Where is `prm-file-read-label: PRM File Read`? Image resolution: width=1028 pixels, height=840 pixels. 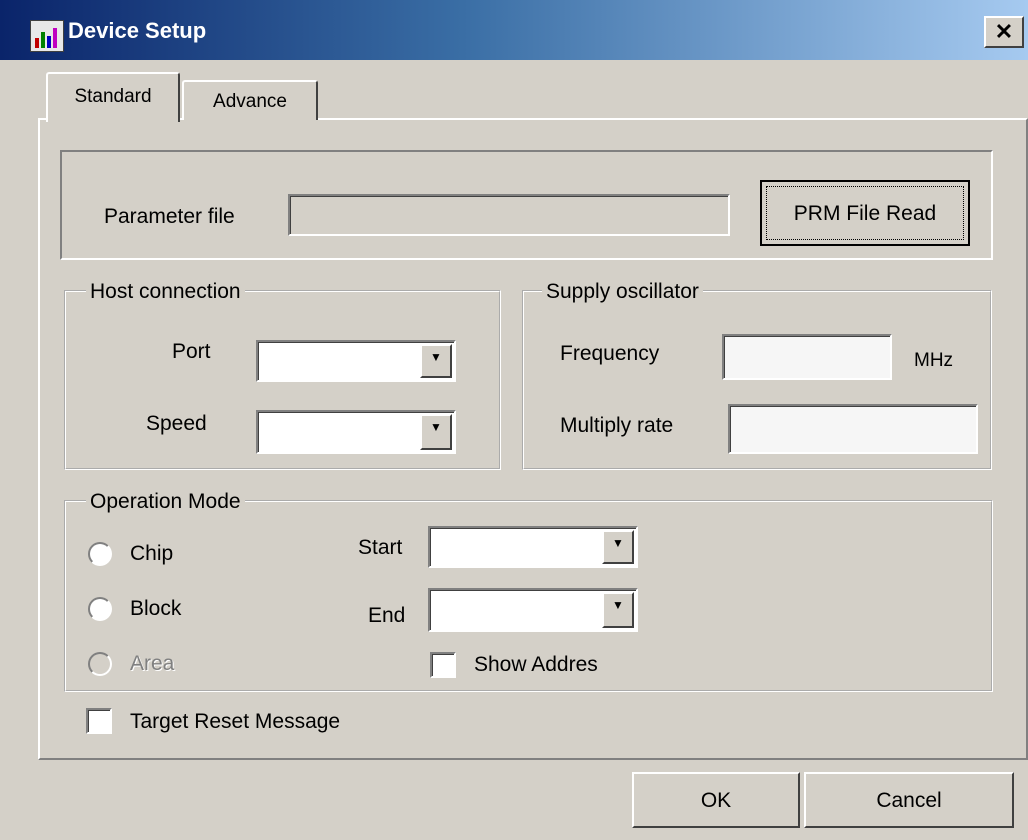
prm-file-read-label: PRM File Read is located at coordinates (865, 213).